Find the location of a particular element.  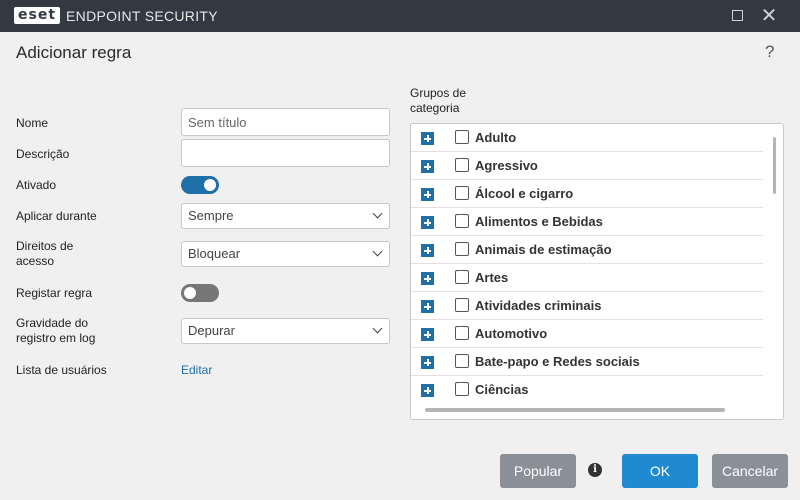

vertical-scrollbar is located at coordinates (774, 165).